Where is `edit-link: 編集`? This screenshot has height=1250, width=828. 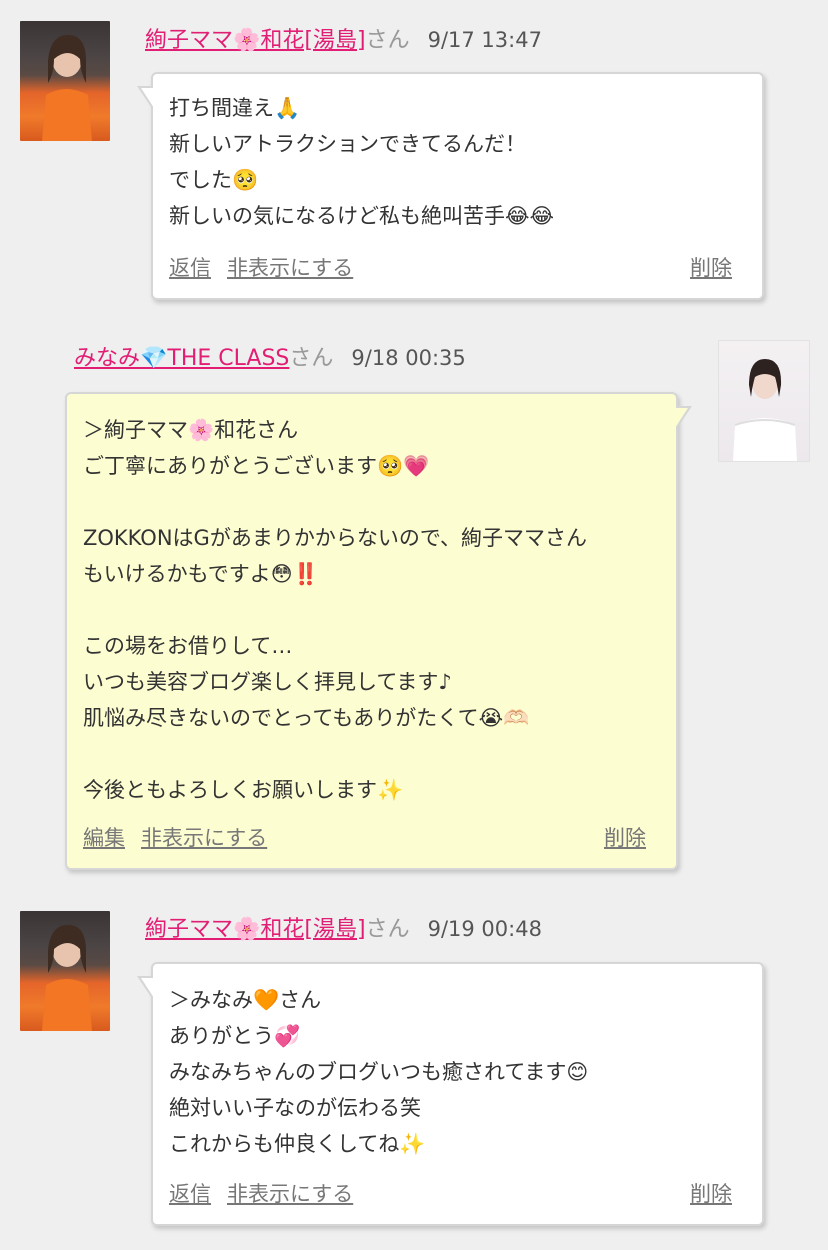 edit-link: 編集 is located at coordinates (104, 838).